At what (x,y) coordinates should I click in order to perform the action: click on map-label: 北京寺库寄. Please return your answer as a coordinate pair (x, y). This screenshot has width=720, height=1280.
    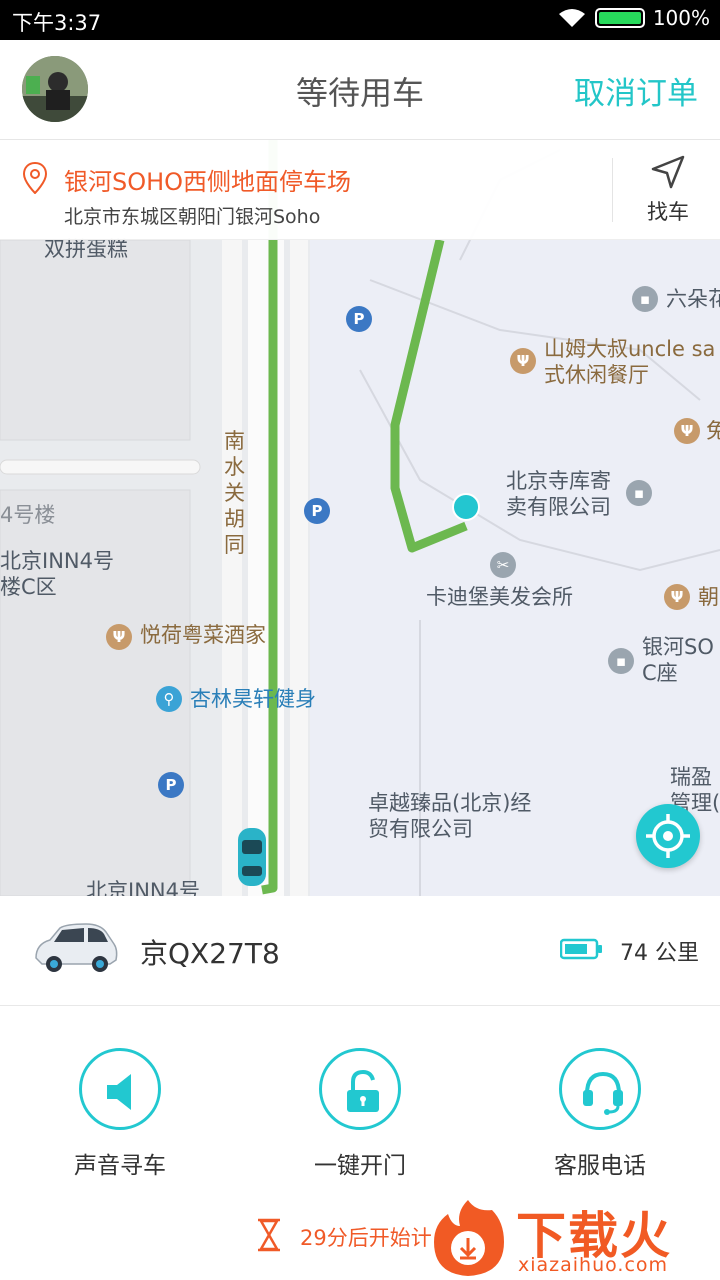
    Looking at the image, I should click on (558, 481).